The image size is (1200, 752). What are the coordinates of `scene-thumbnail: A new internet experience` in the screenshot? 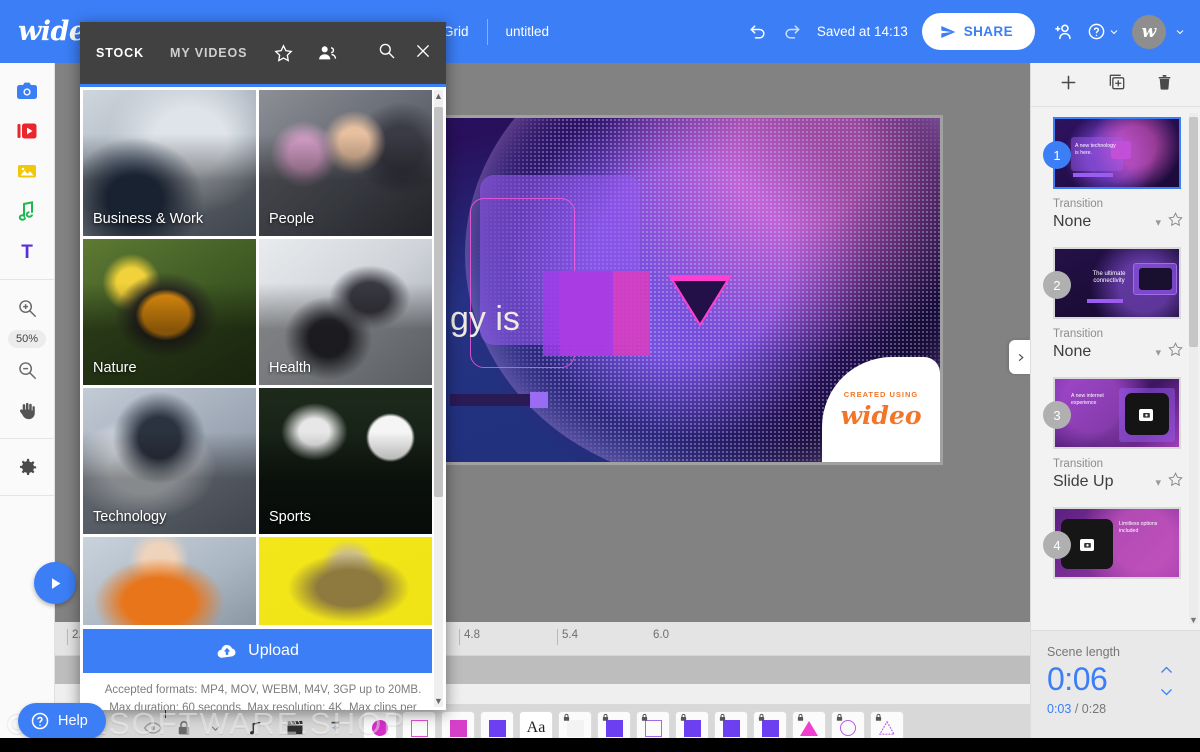 It's located at (1117, 413).